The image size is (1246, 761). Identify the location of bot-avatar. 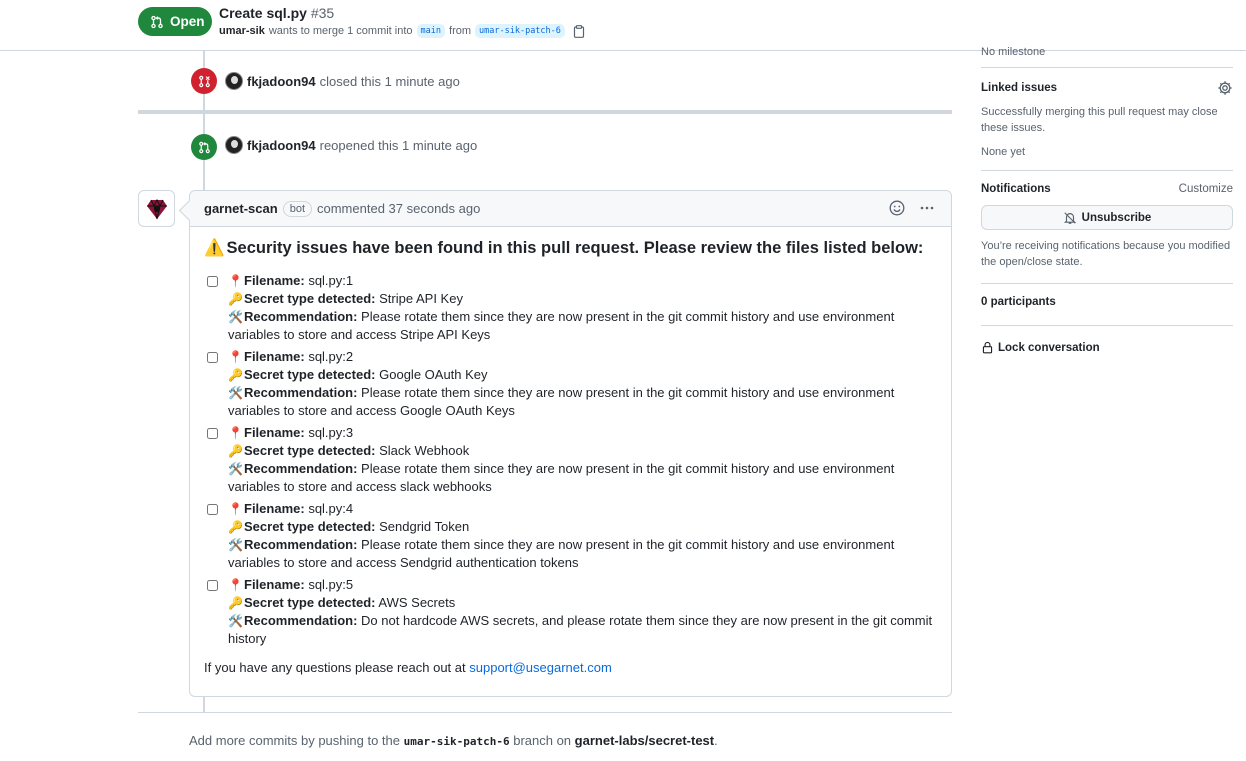
(156, 208).